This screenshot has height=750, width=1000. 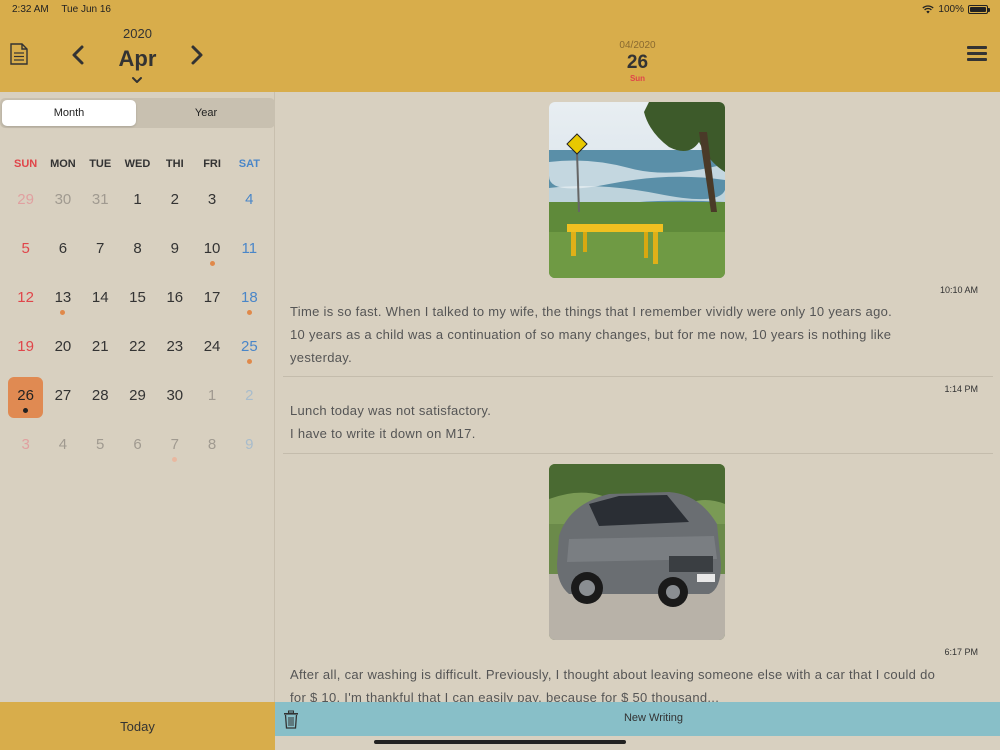 I want to click on calendar-day-selected: 26, so click(x=25, y=399).